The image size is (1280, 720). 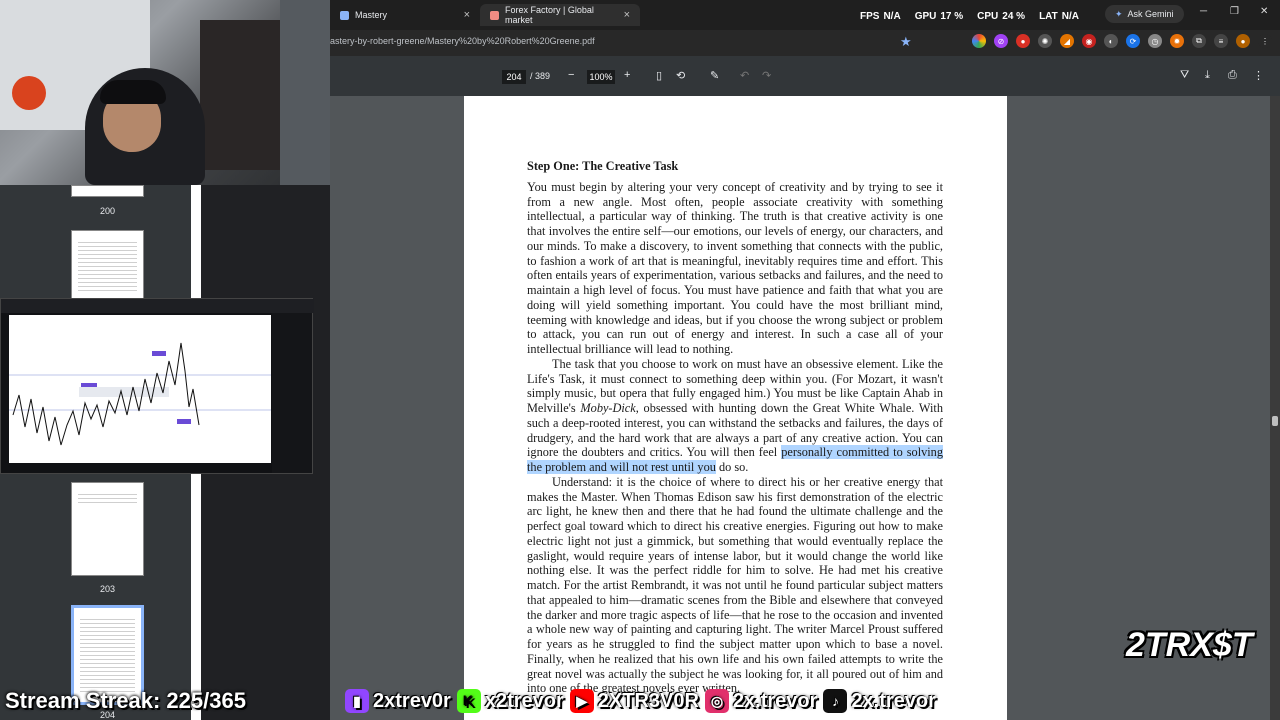 I want to click on social-tiktok: ♪ 2x.trevor, so click(x=879, y=701).